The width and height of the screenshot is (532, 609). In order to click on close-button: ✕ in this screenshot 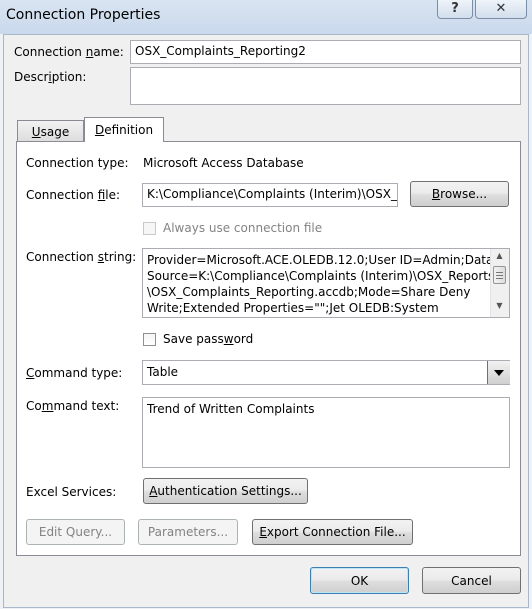, I will do `click(501, 9)`.